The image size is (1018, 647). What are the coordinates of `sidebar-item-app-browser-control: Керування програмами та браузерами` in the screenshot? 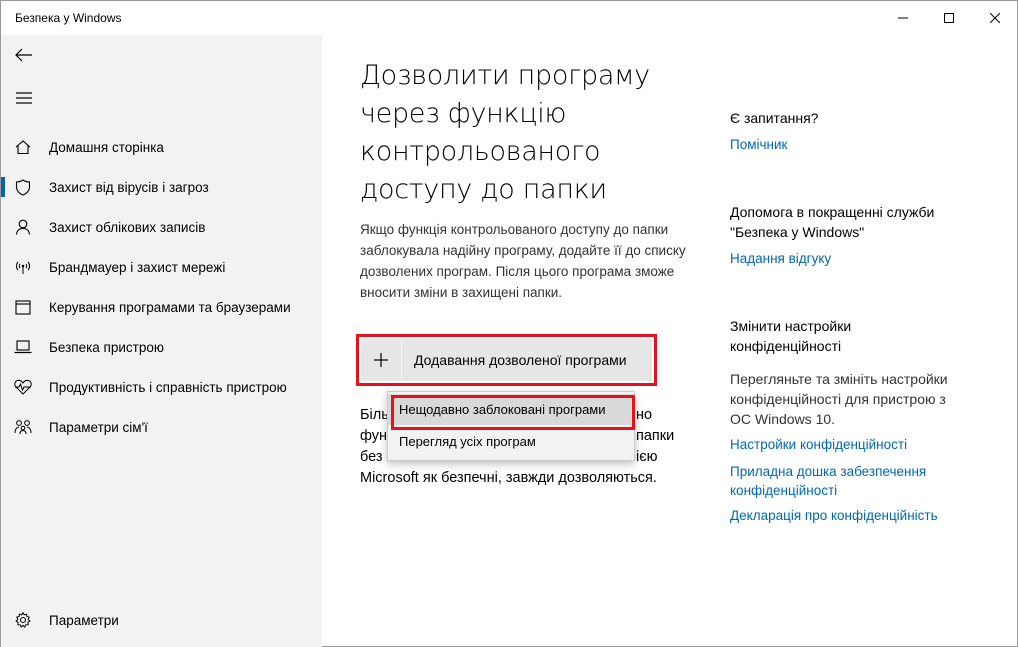 It's located at (161, 307).